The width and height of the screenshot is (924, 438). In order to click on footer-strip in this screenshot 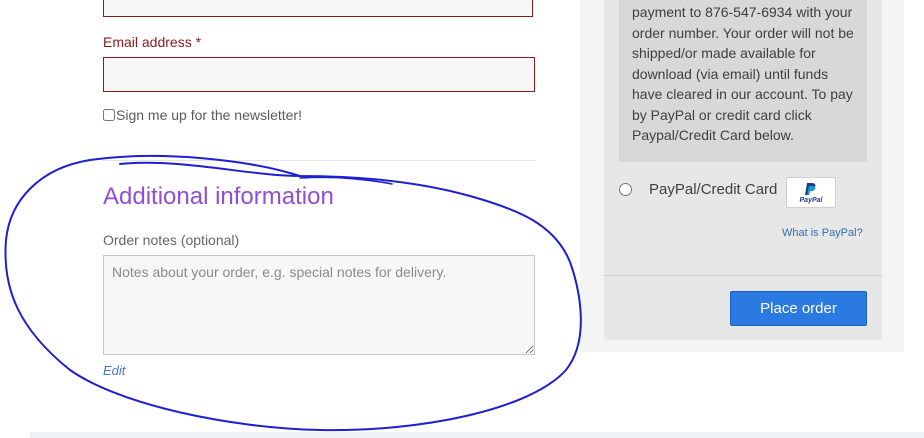, I will do `click(477, 435)`.